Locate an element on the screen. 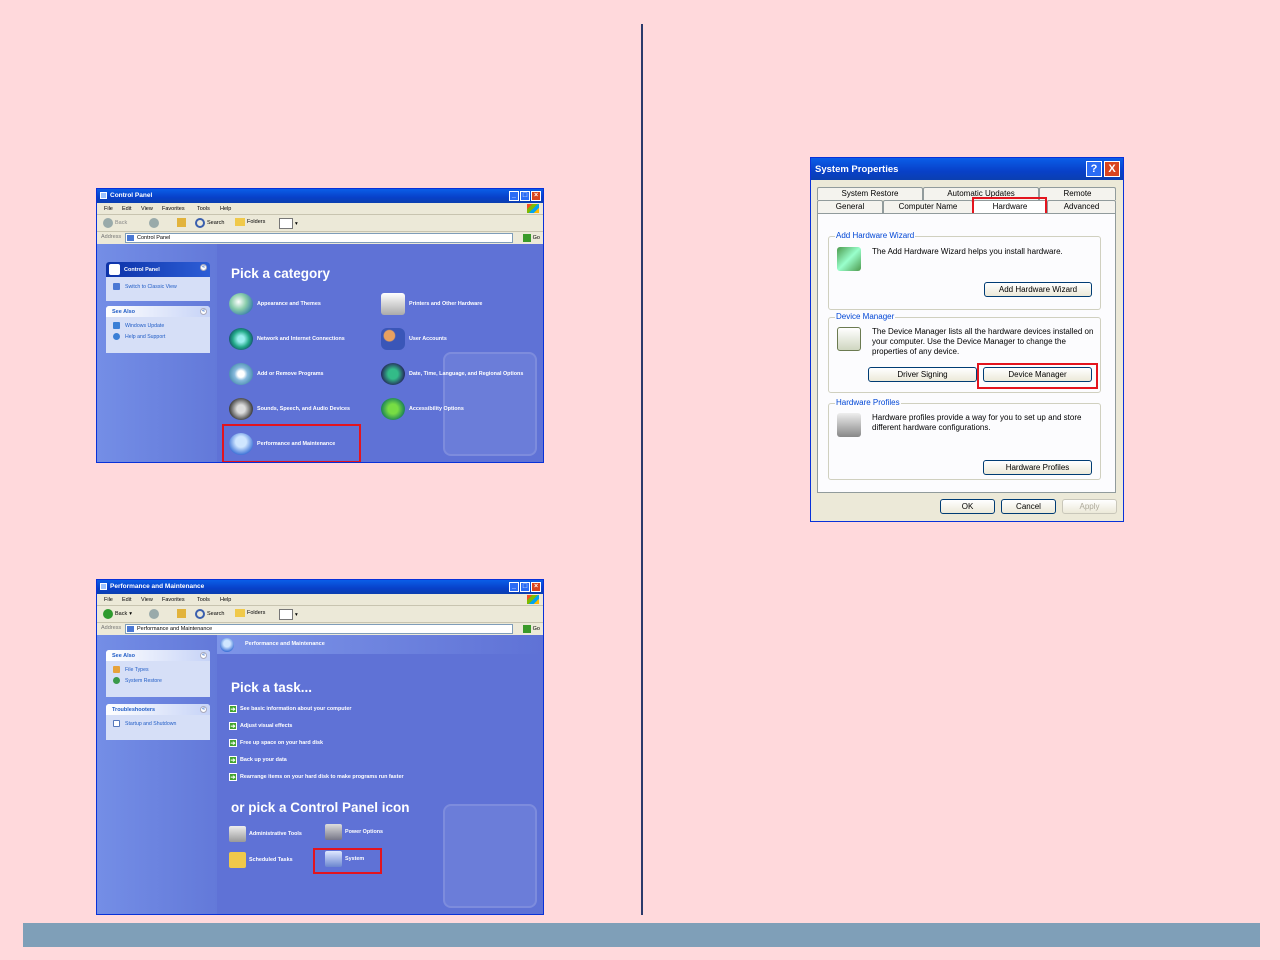 This screenshot has width=1280, height=960. switch-to-classic-view-link: Switch to Classic View is located at coordinates (158, 286).